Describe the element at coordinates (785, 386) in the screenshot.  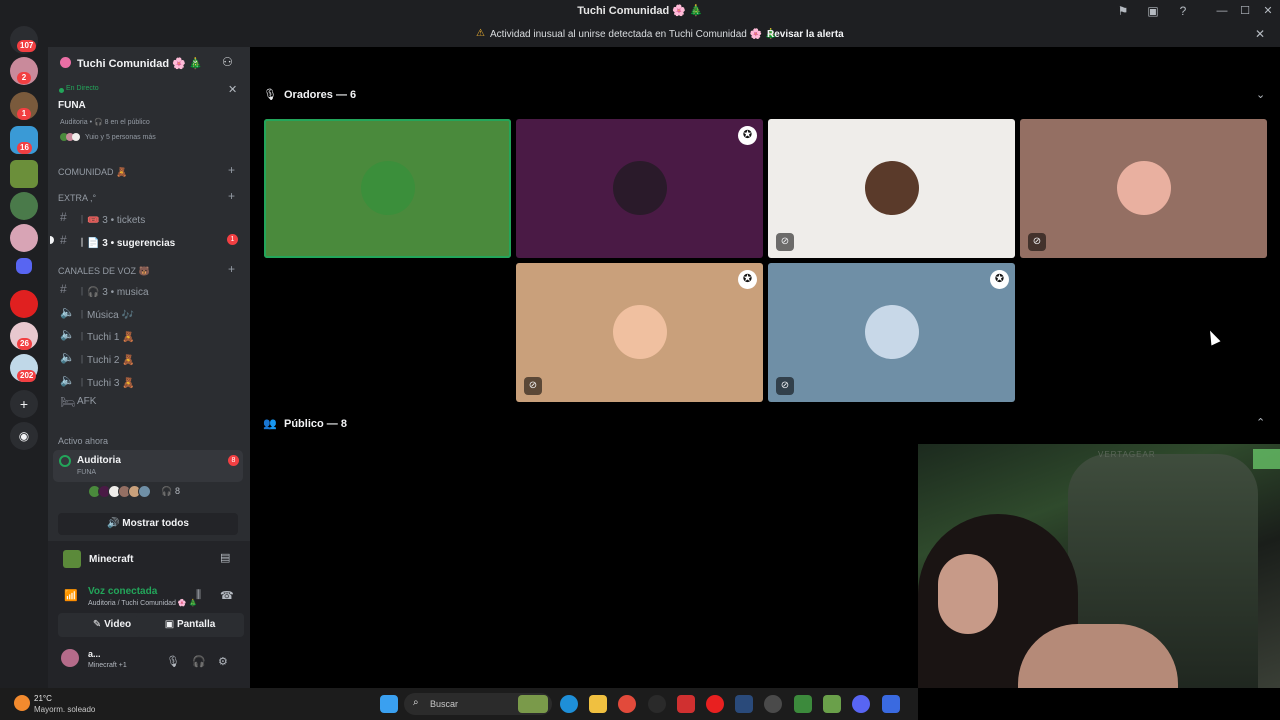
I see `muted-mic-icon: ⊘` at that location.